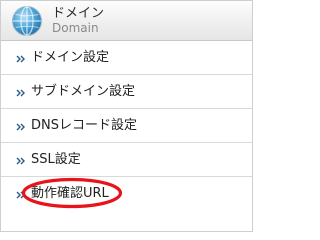 The image size is (320, 240). What do you see at coordinates (84, 125) in the screenshot?
I see `menu-item-label: DNSレコード設定` at bounding box center [84, 125].